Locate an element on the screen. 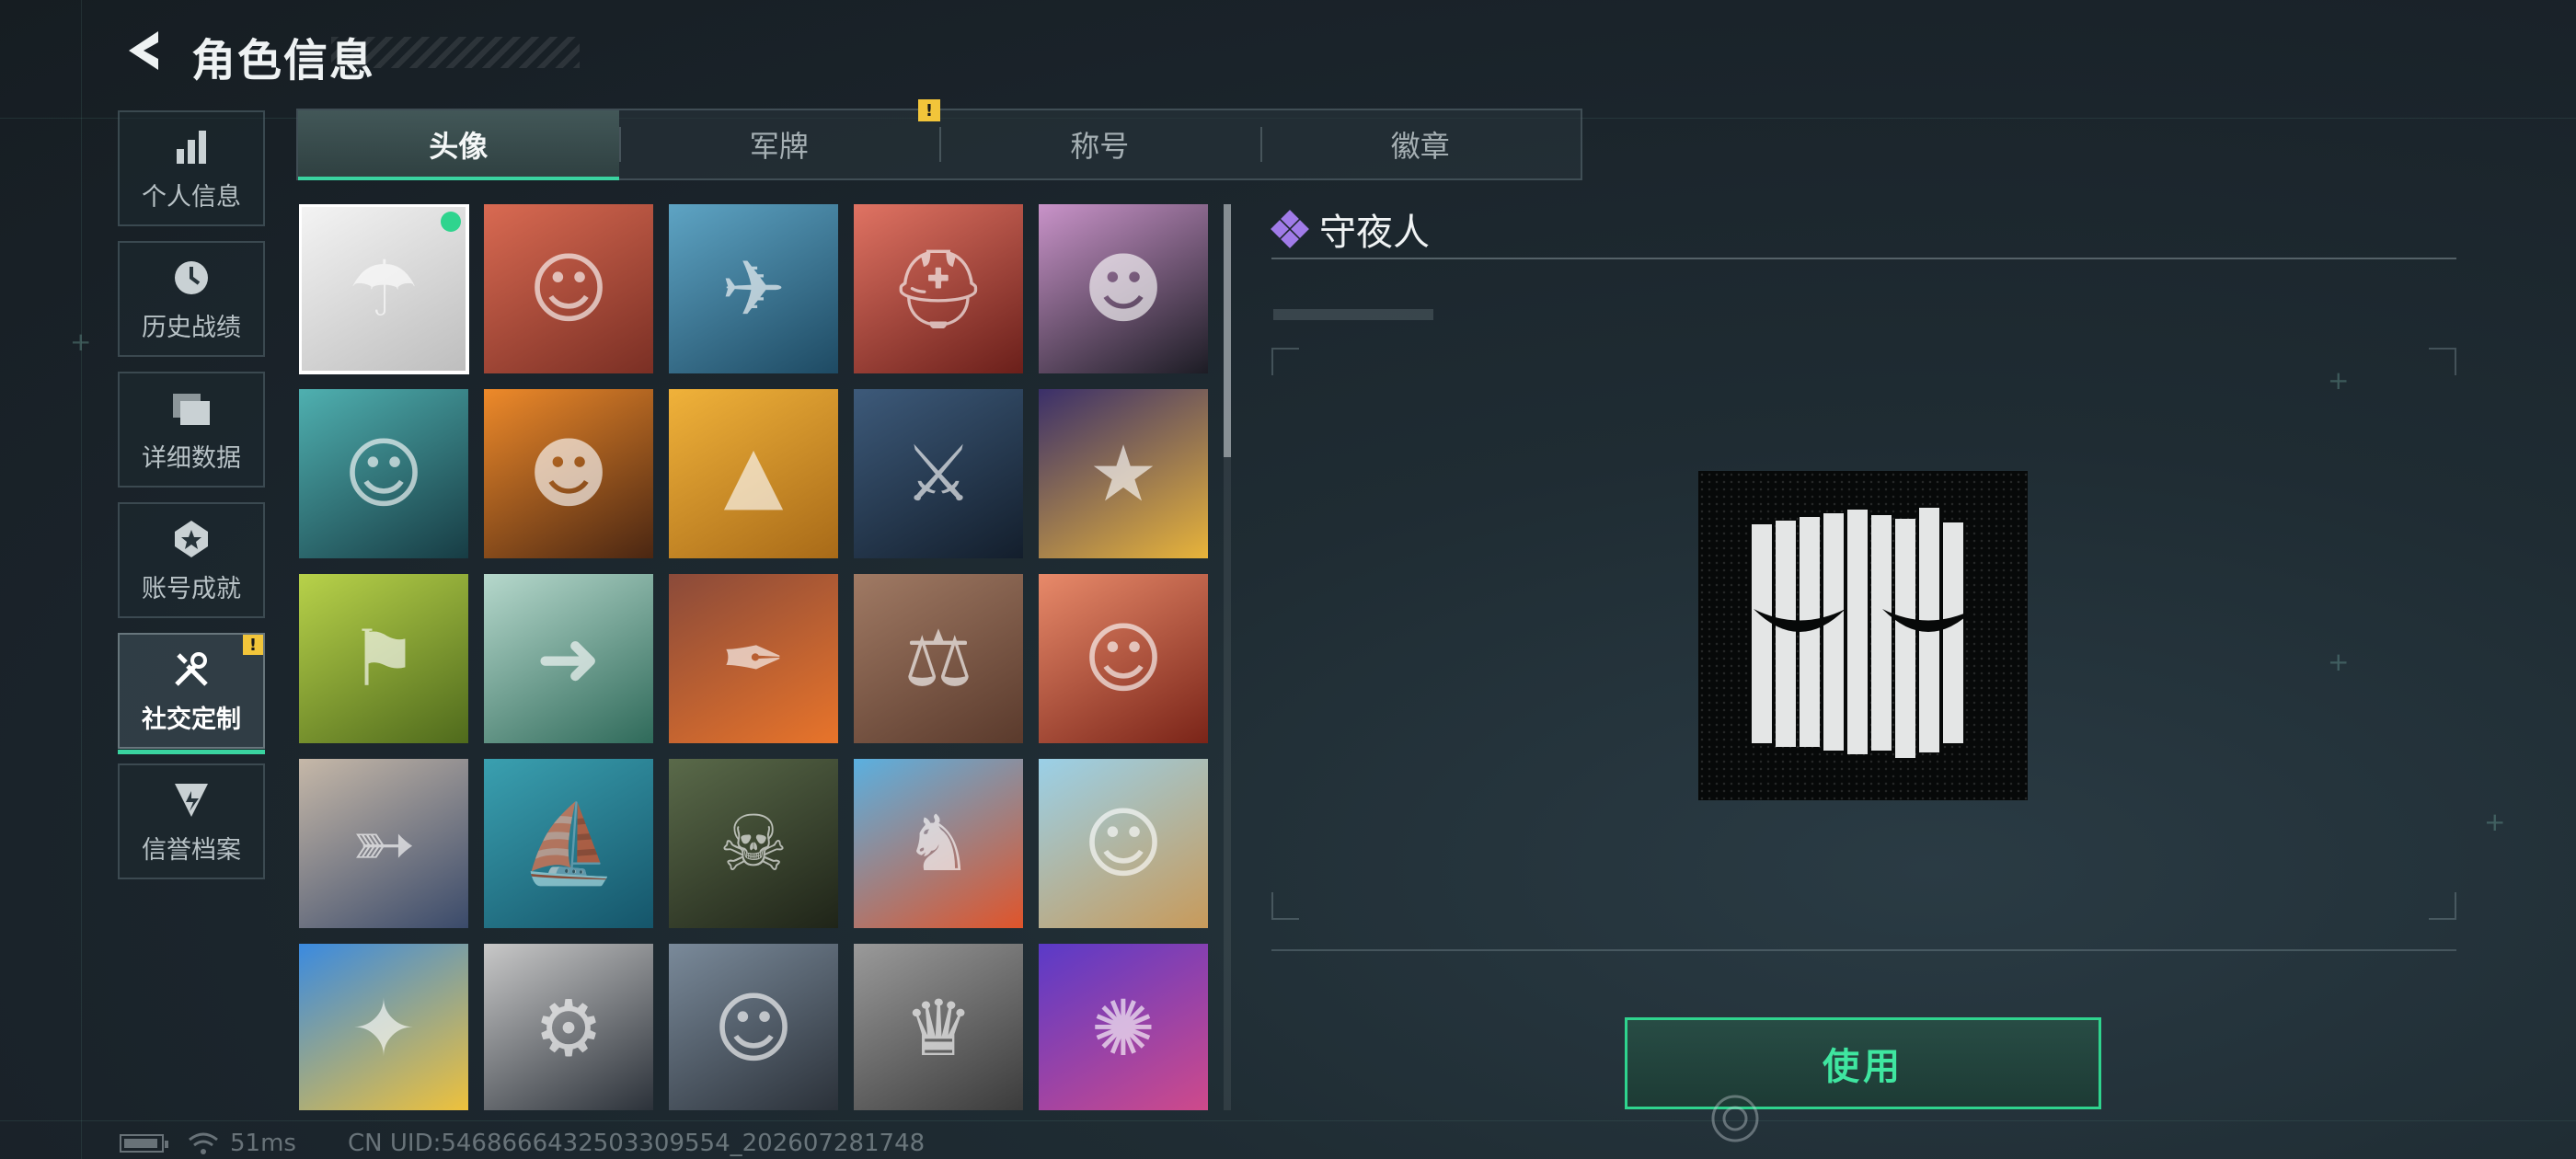 The width and height of the screenshot is (2576, 1159). avatar-art-icon: ☂ is located at coordinates (384, 289).